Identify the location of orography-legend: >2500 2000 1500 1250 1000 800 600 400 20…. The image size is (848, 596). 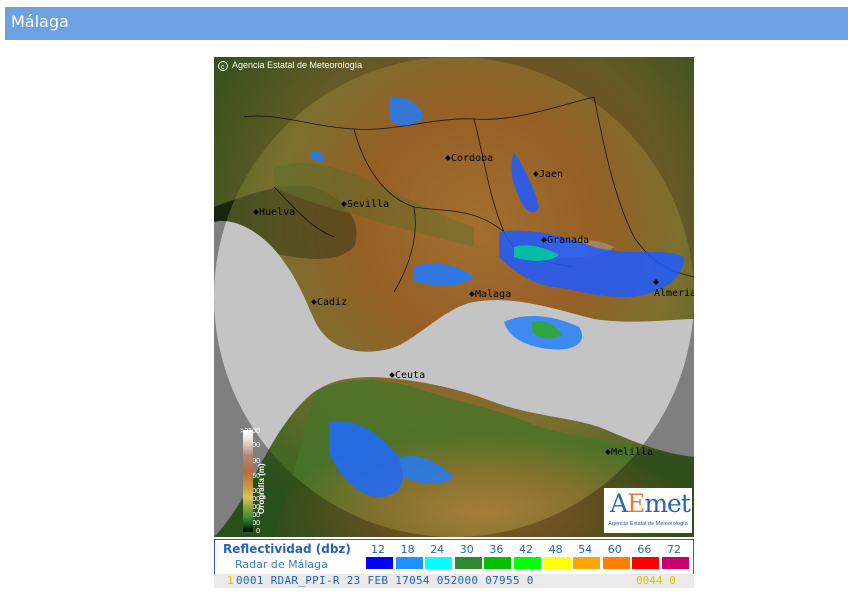
(245, 482).